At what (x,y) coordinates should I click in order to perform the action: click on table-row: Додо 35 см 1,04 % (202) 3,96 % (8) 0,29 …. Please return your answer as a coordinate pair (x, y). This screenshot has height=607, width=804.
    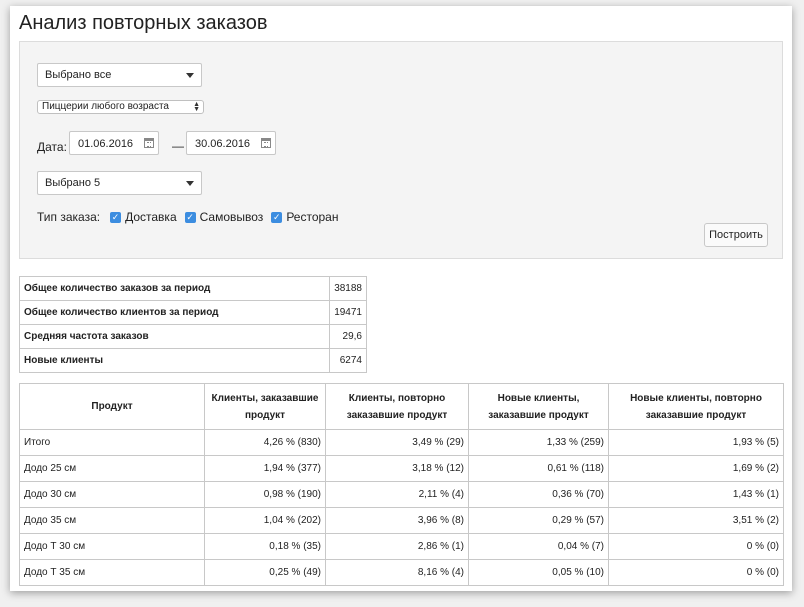
    Looking at the image, I should click on (401, 520).